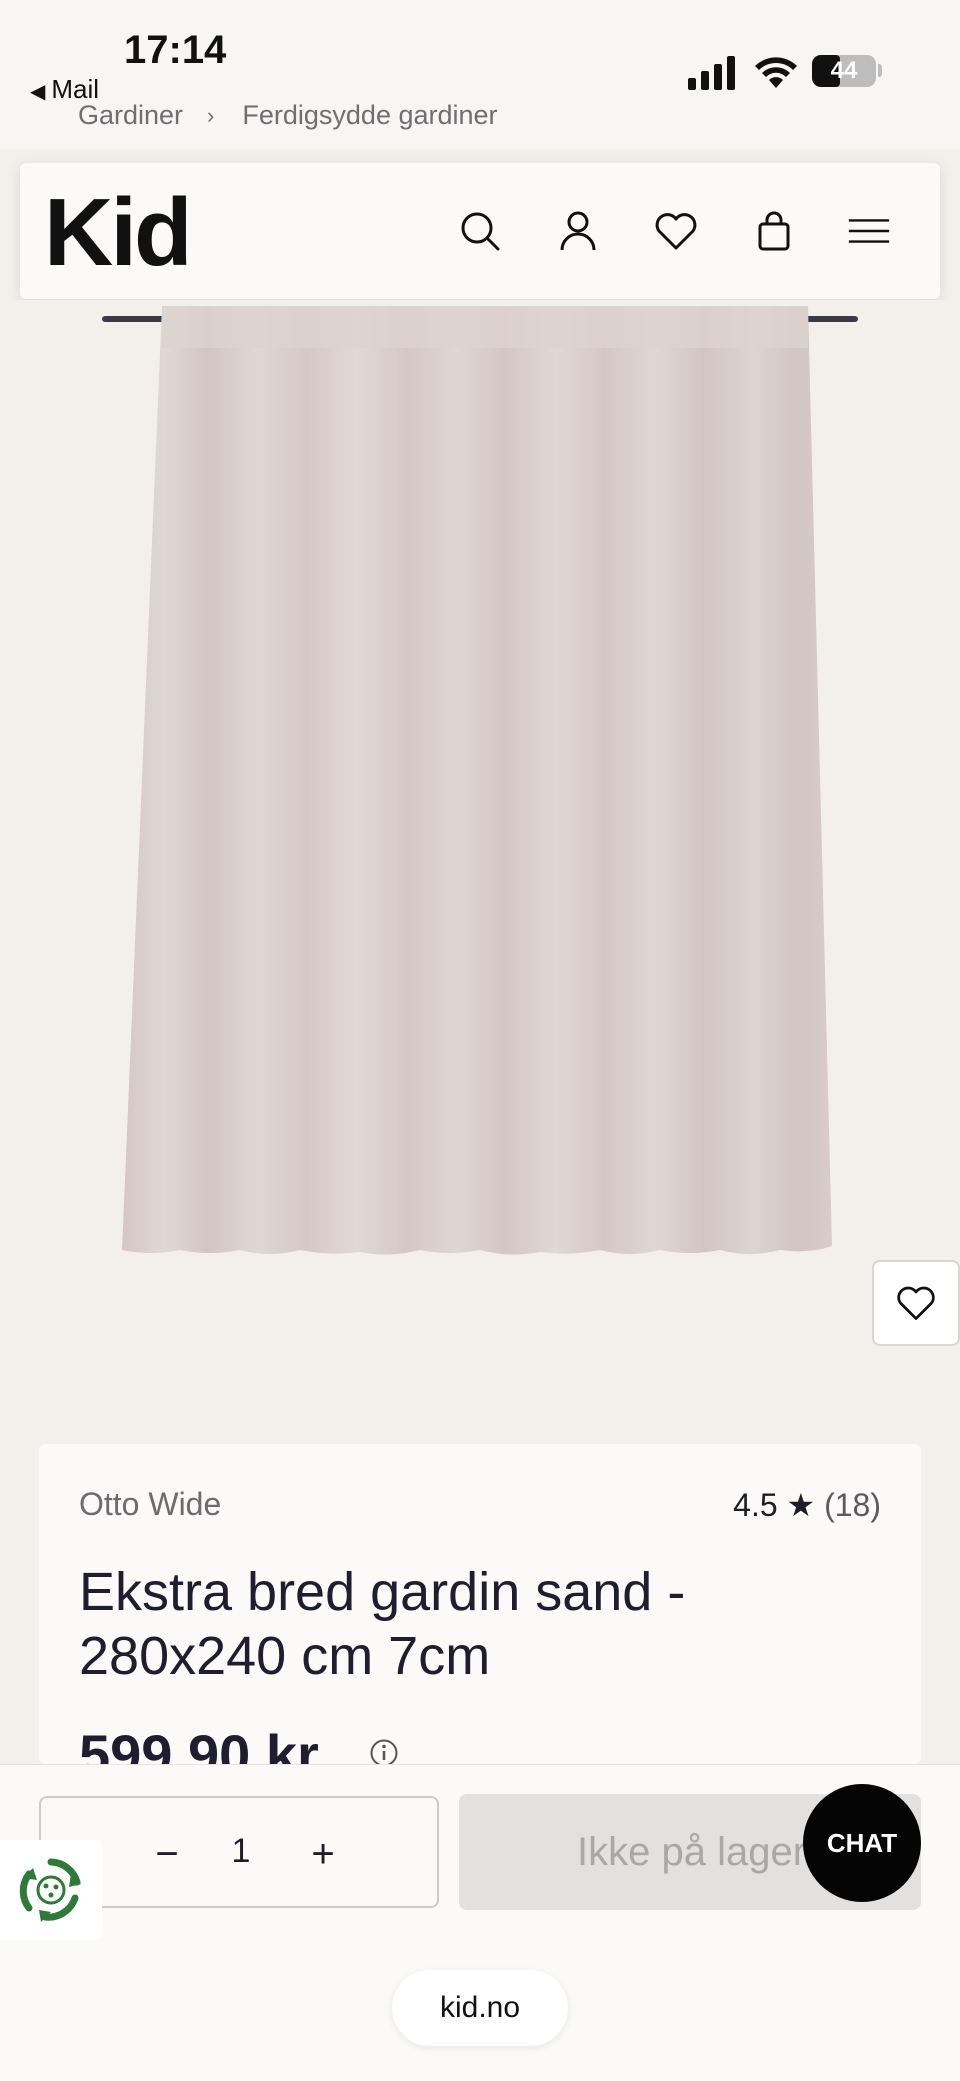 Image resolution: width=960 pixels, height=2081 pixels. I want to click on add-to-favorites-button, so click(916, 1303).